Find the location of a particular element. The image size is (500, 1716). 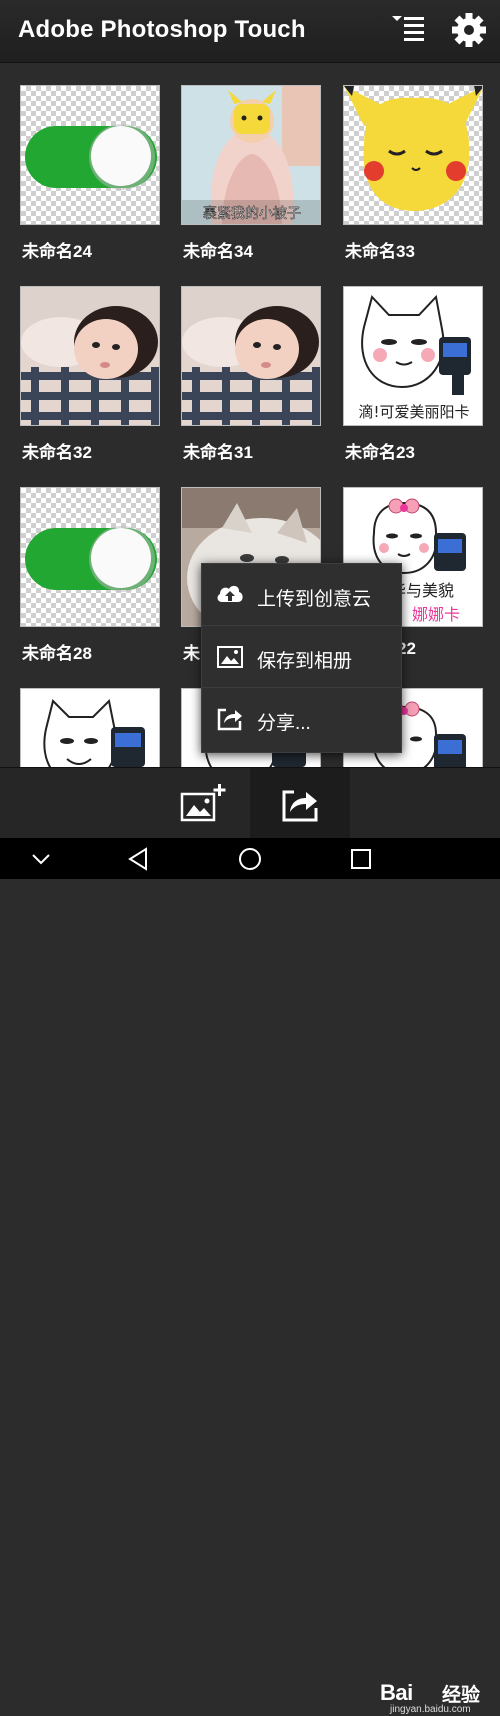

project-name: 未命名34 is located at coordinates (218, 251).